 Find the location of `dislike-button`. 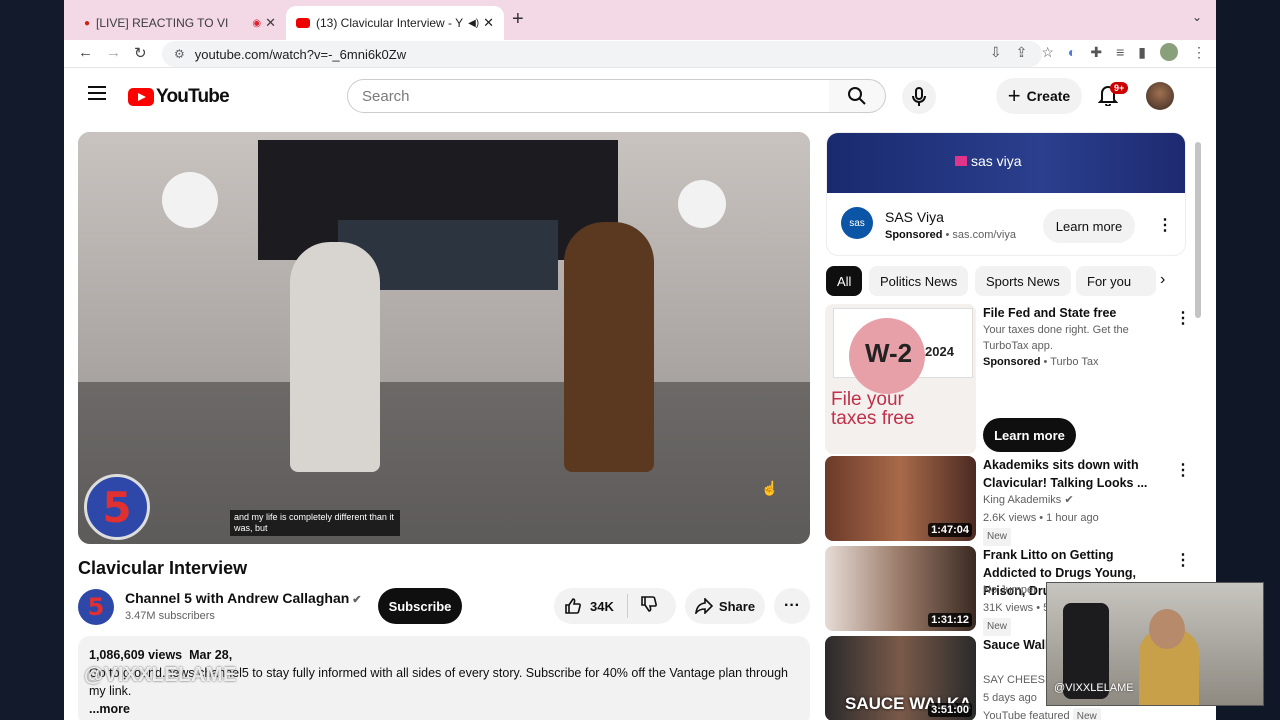

dislike-button is located at coordinates (643, 606).